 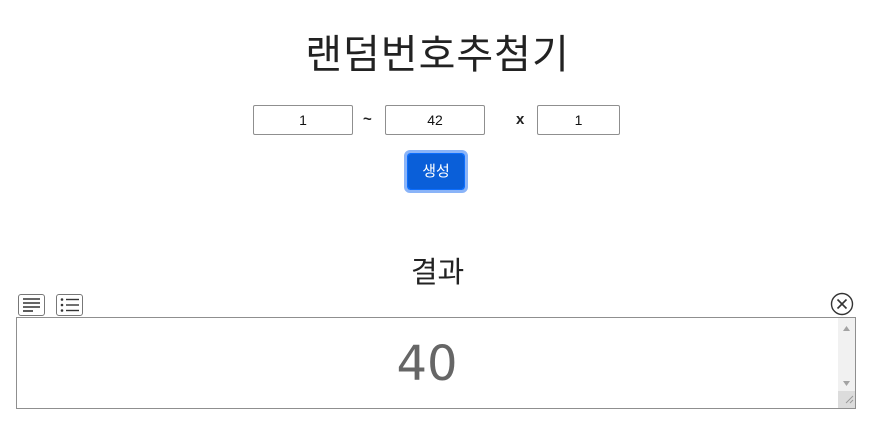 What do you see at coordinates (427, 364) in the screenshot?
I see `result-value: 40` at bounding box center [427, 364].